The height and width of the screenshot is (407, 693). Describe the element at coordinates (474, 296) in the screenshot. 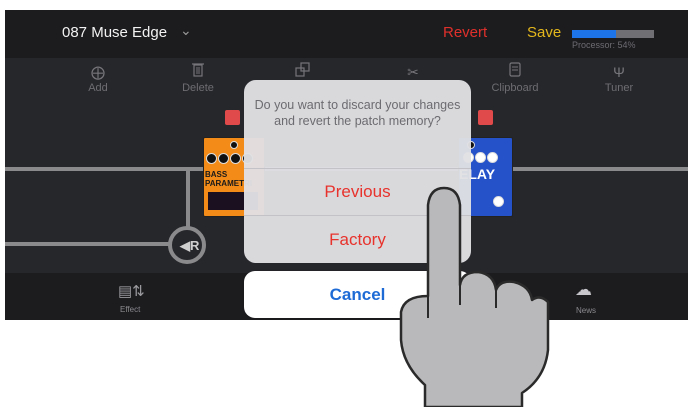

I see `pointing-hand-icon` at that location.